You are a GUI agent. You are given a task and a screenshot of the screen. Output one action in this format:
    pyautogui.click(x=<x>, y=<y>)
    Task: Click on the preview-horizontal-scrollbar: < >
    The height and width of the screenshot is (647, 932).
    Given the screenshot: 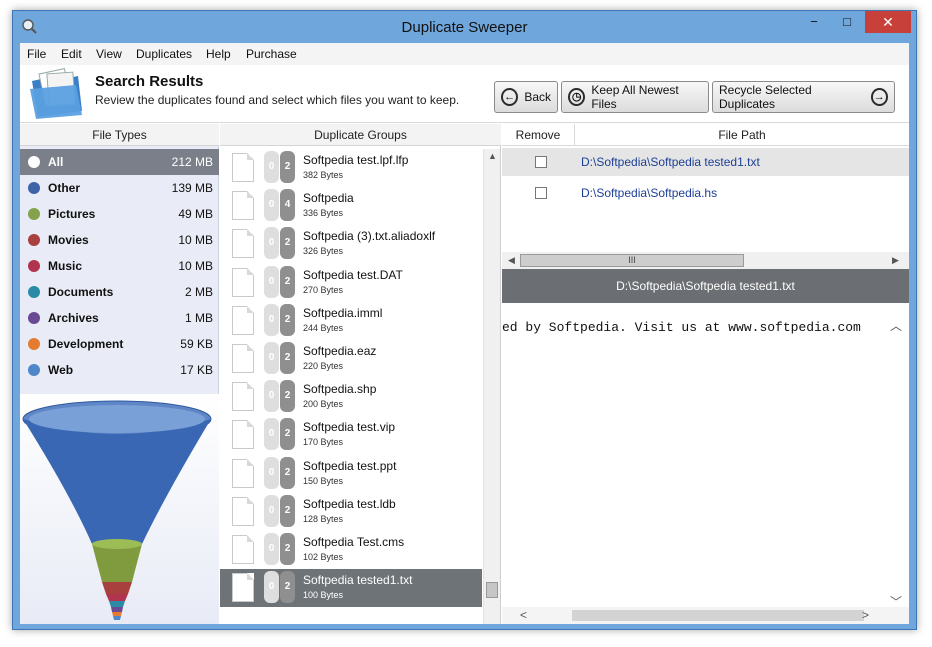 What is the action you would take?
    pyautogui.click(x=705, y=615)
    